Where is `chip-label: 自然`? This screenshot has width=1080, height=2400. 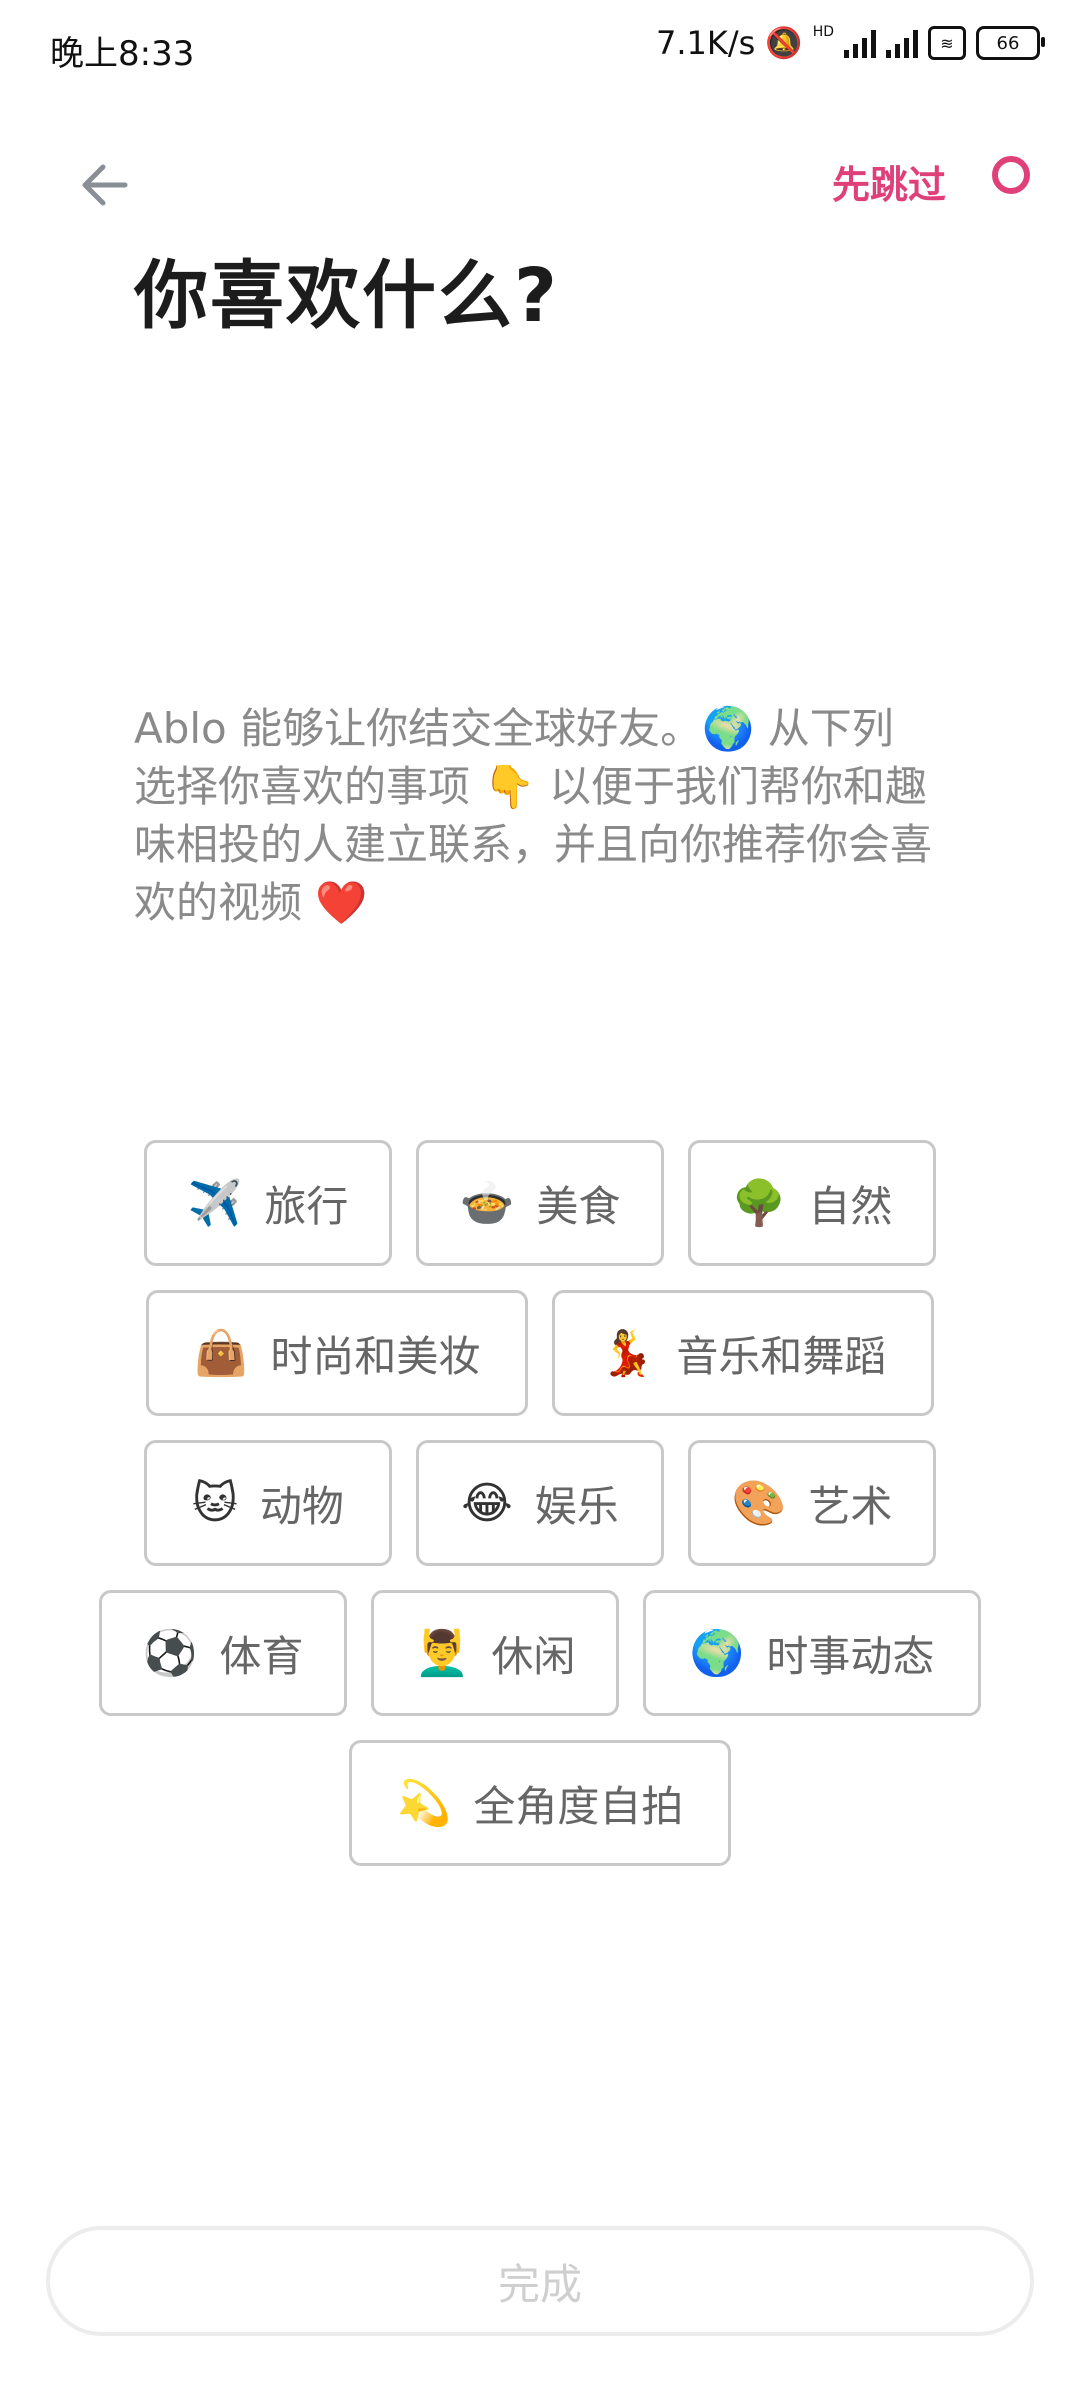 chip-label: 自然 is located at coordinates (850, 1206).